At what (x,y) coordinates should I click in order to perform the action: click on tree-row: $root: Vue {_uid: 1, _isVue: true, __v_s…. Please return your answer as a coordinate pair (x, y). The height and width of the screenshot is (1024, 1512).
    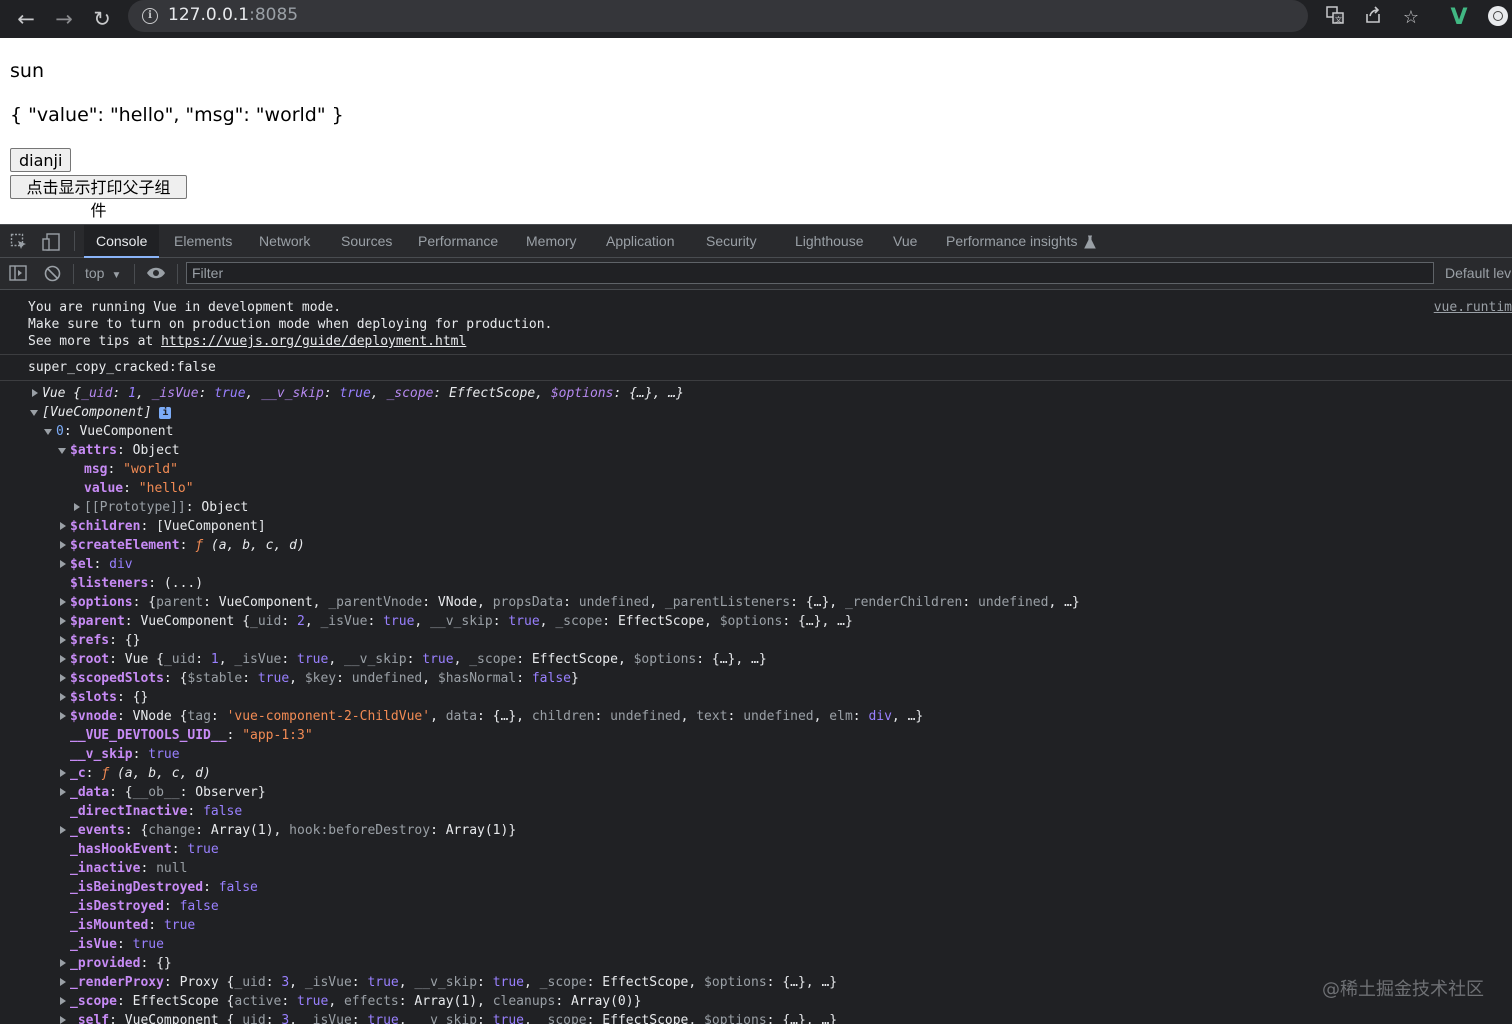
    Looking at the image, I should click on (418, 659).